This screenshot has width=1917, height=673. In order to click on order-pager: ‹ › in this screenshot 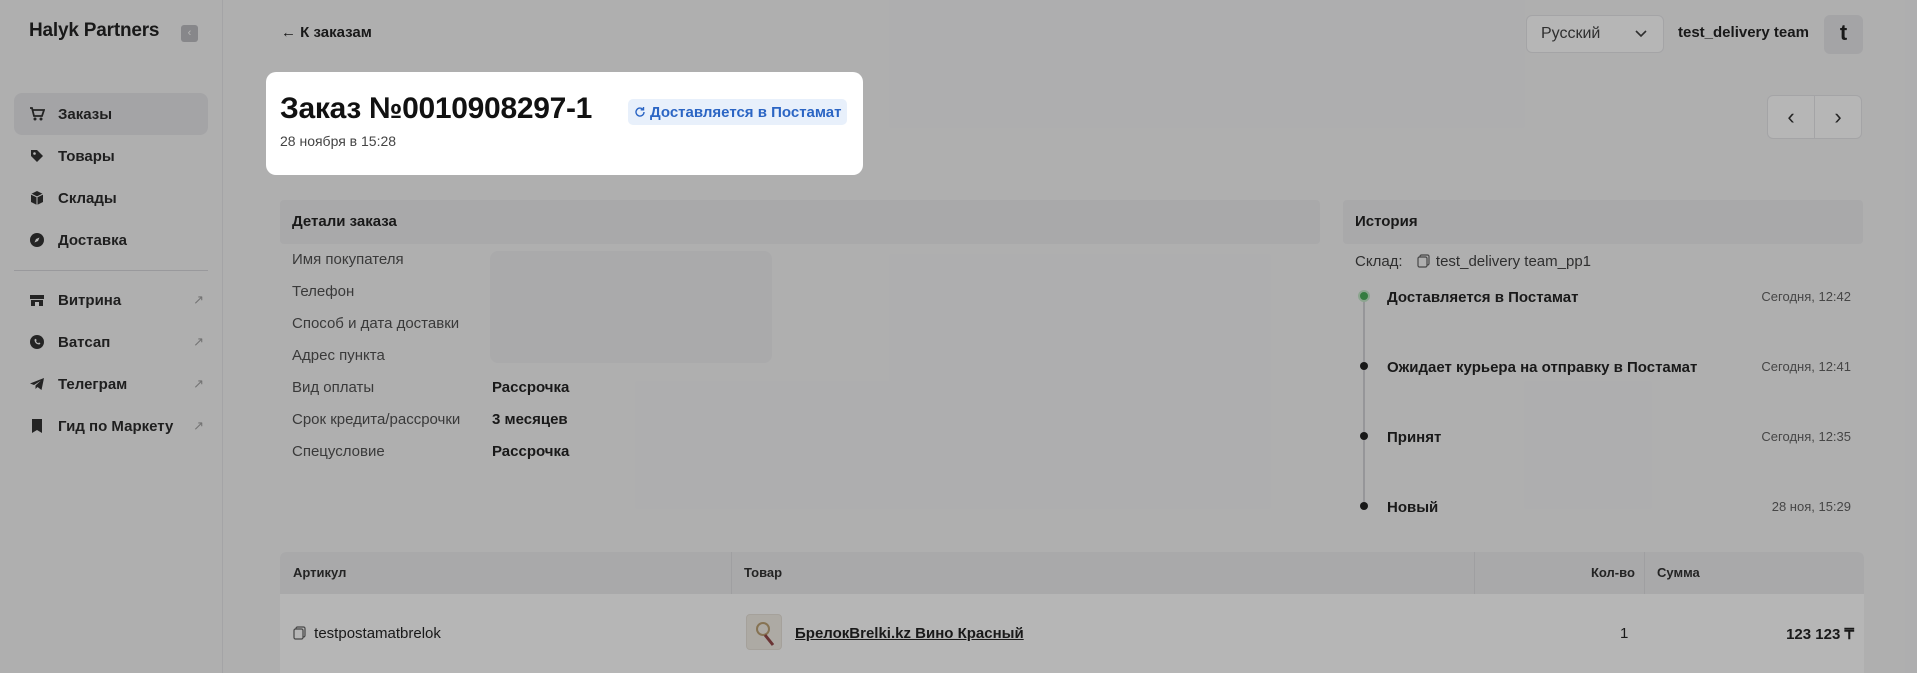, I will do `click(1814, 117)`.